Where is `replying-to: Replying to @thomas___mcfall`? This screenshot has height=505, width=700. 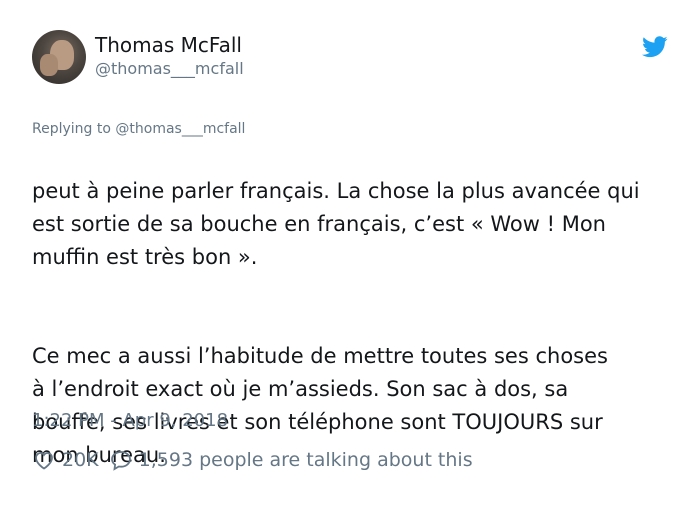
replying-to: Replying to @thomas___mcfall is located at coordinates (138, 129).